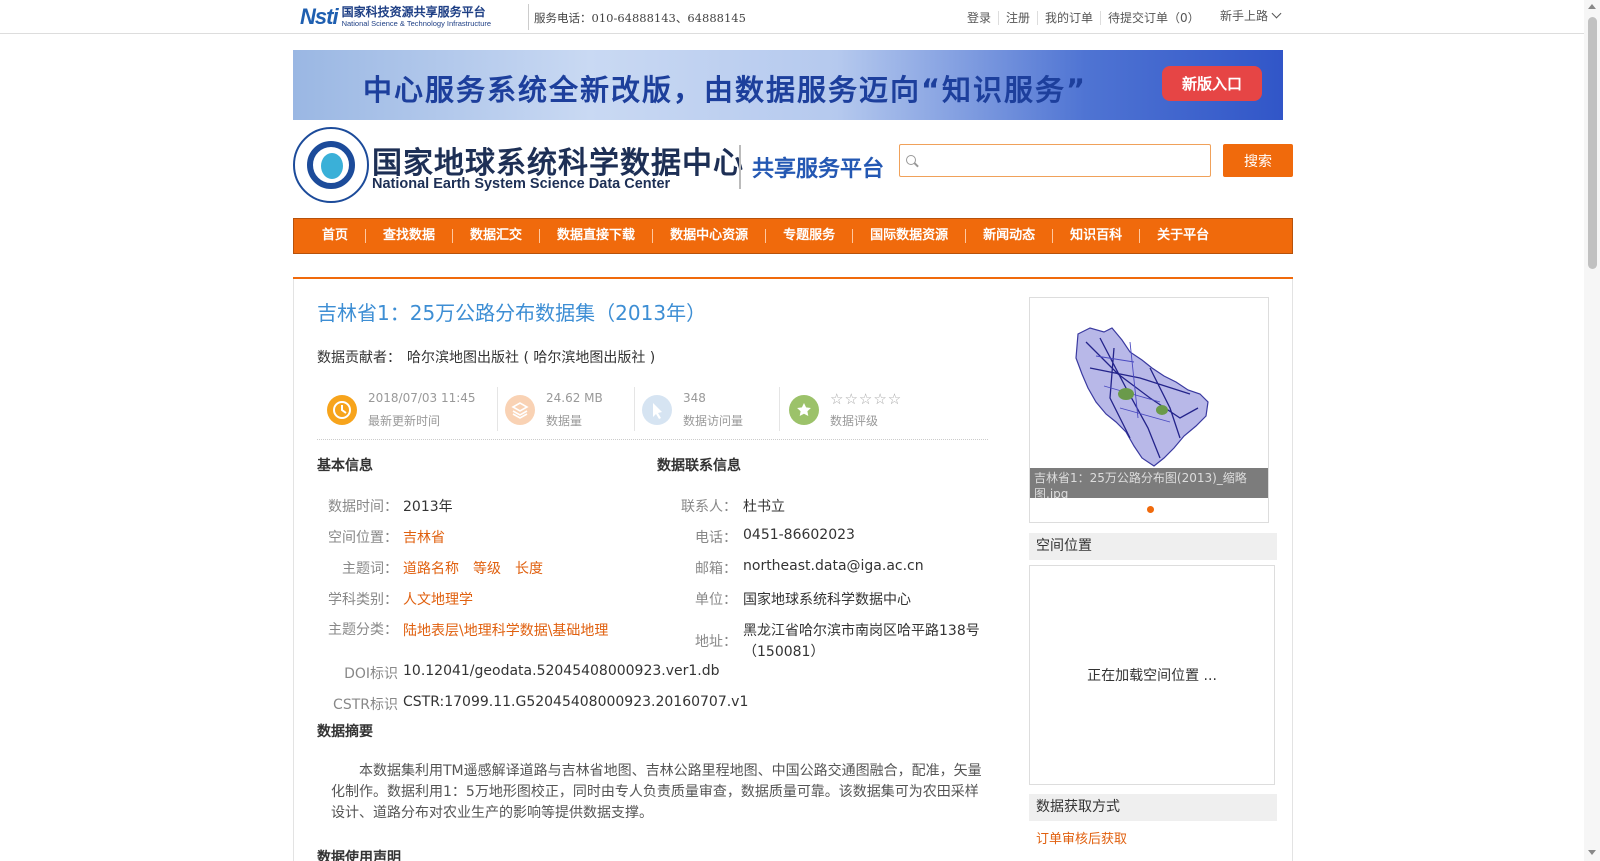 Image resolution: width=1600 pixels, height=861 pixels. What do you see at coordinates (1153, 546) in the screenshot?
I see `spatial-section-title: 空间位置` at bounding box center [1153, 546].